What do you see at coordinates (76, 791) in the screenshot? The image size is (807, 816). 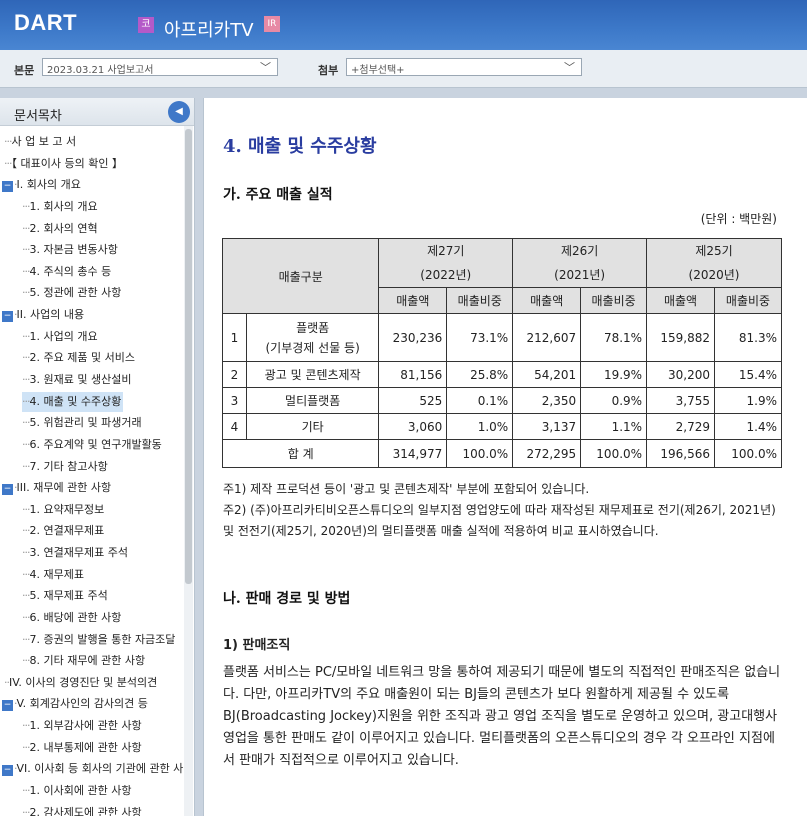 I see `toc-item: ···1. 이사회에 관한 사항` at bounding box center [76, 791].